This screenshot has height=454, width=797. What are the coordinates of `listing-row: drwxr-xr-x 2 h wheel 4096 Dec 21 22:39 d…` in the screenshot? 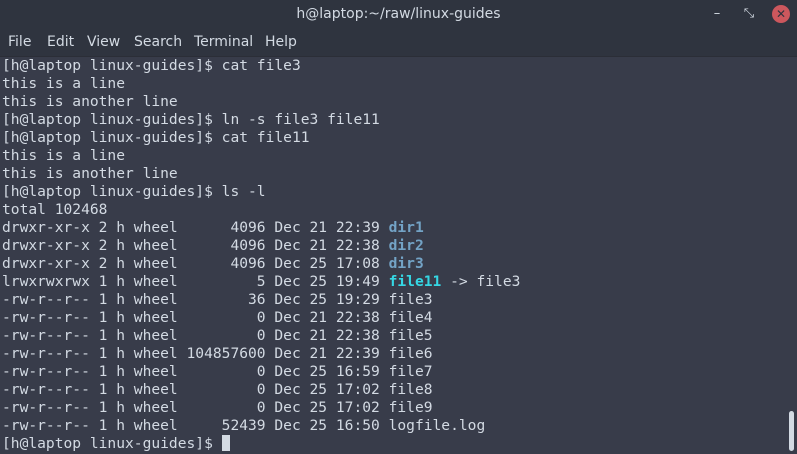 It's located at (213, 228).